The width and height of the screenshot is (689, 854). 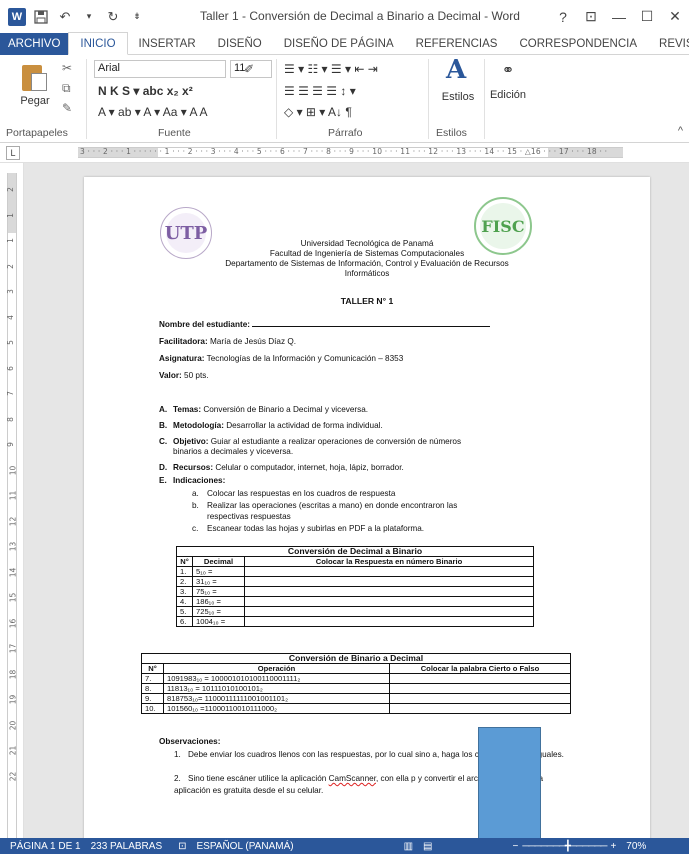 What do you see at coordinates (249, 69) in the screenshot?
I see `clear-format-icon: ✐` at bounding box center [249, 69].